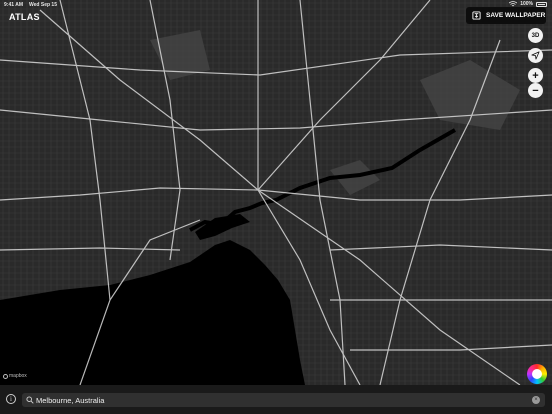 The height and width of the screenshot is (414, 552). I want to click on three-d-button: 3D, so click(535, 35).